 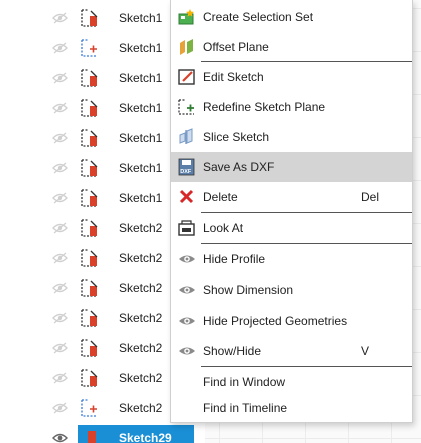 What do you see at coordinates (291, 259) in the screenshot?
I see `menu-item-hide-profile: Hide Profile` at bounding box center [291, 259].